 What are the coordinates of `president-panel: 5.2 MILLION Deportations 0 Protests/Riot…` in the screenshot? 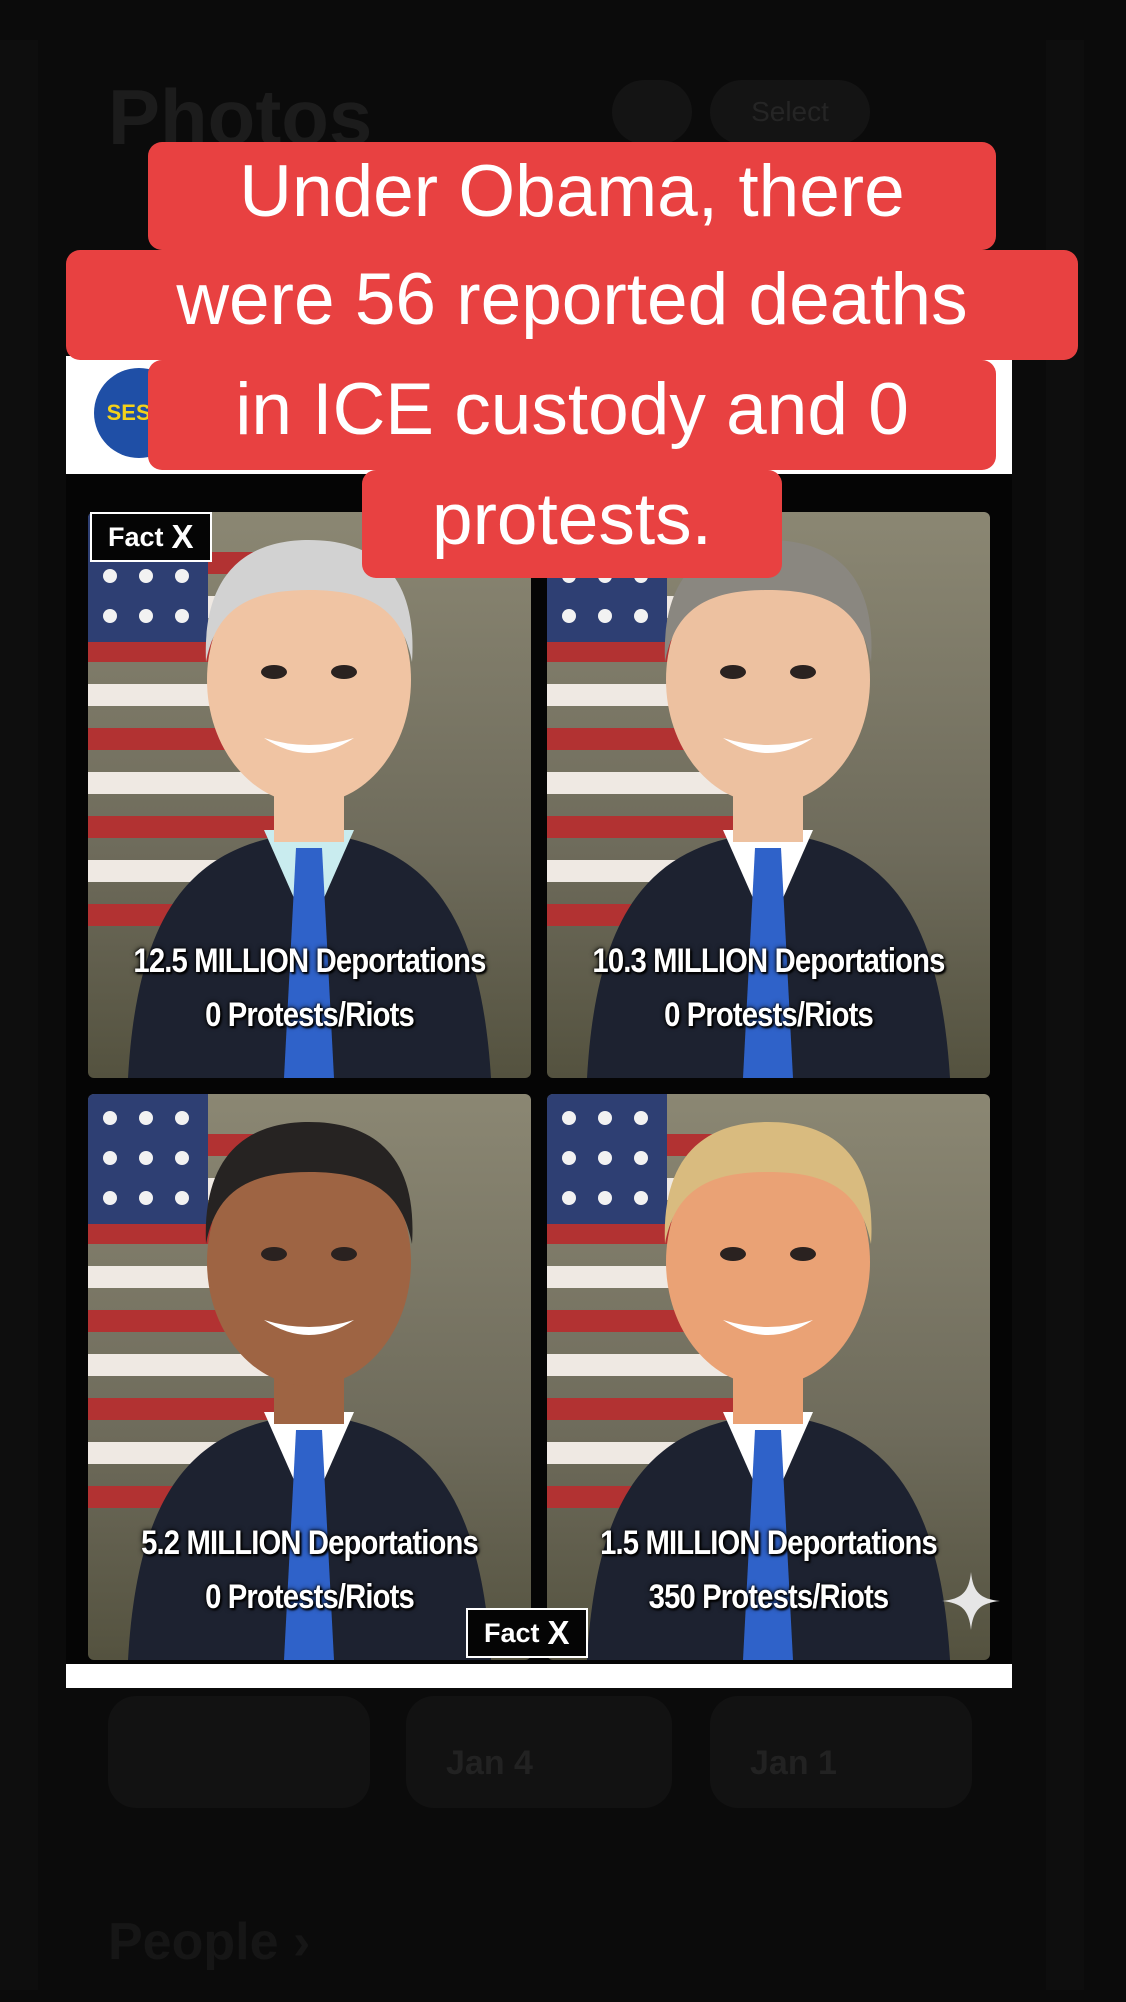 It's located at (309, 1377).